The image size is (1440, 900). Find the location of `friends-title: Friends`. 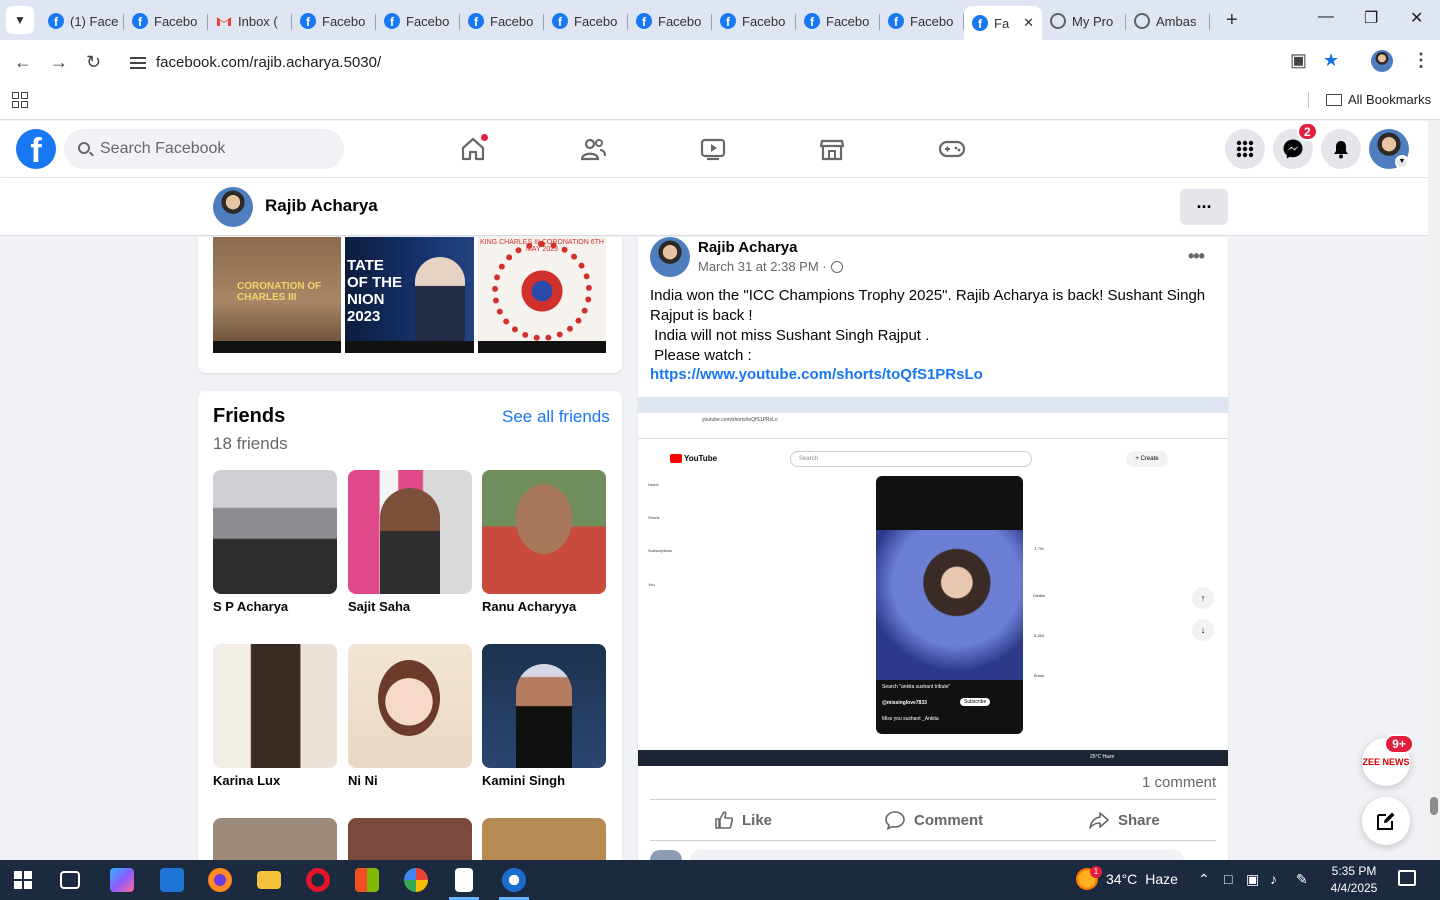

friends-title: Friends is located at coordinates (249, 416).